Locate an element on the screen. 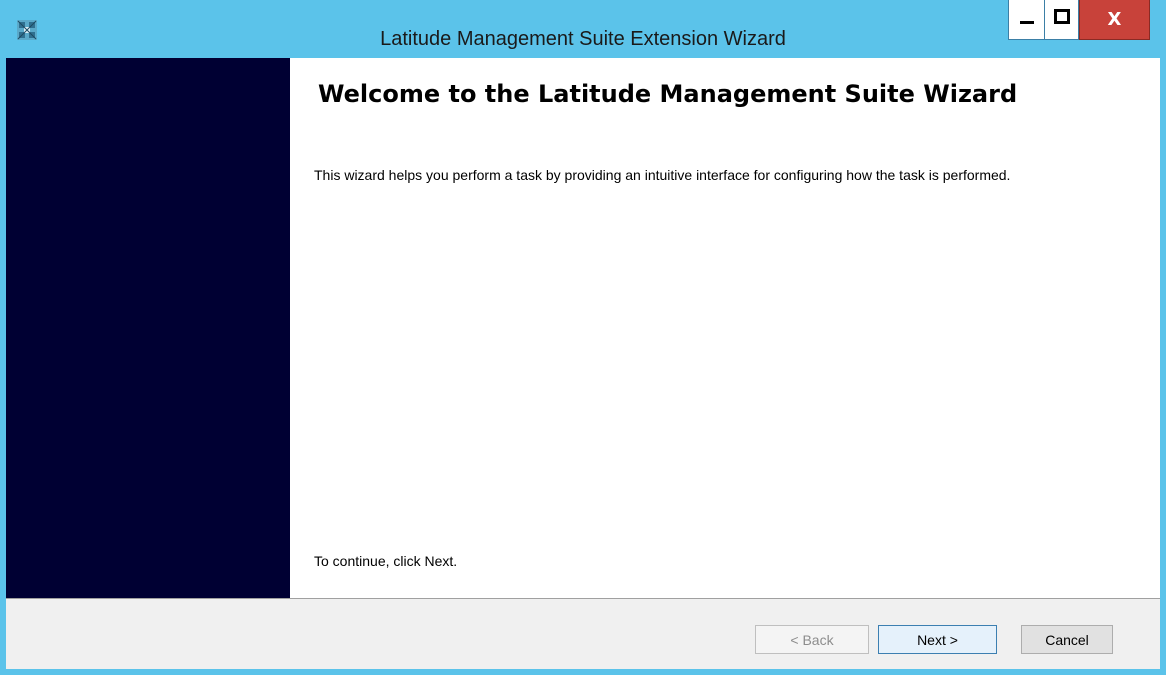 This screenshot has width=1166, height=675. minimize-button is located at coordinates (1026, 20).